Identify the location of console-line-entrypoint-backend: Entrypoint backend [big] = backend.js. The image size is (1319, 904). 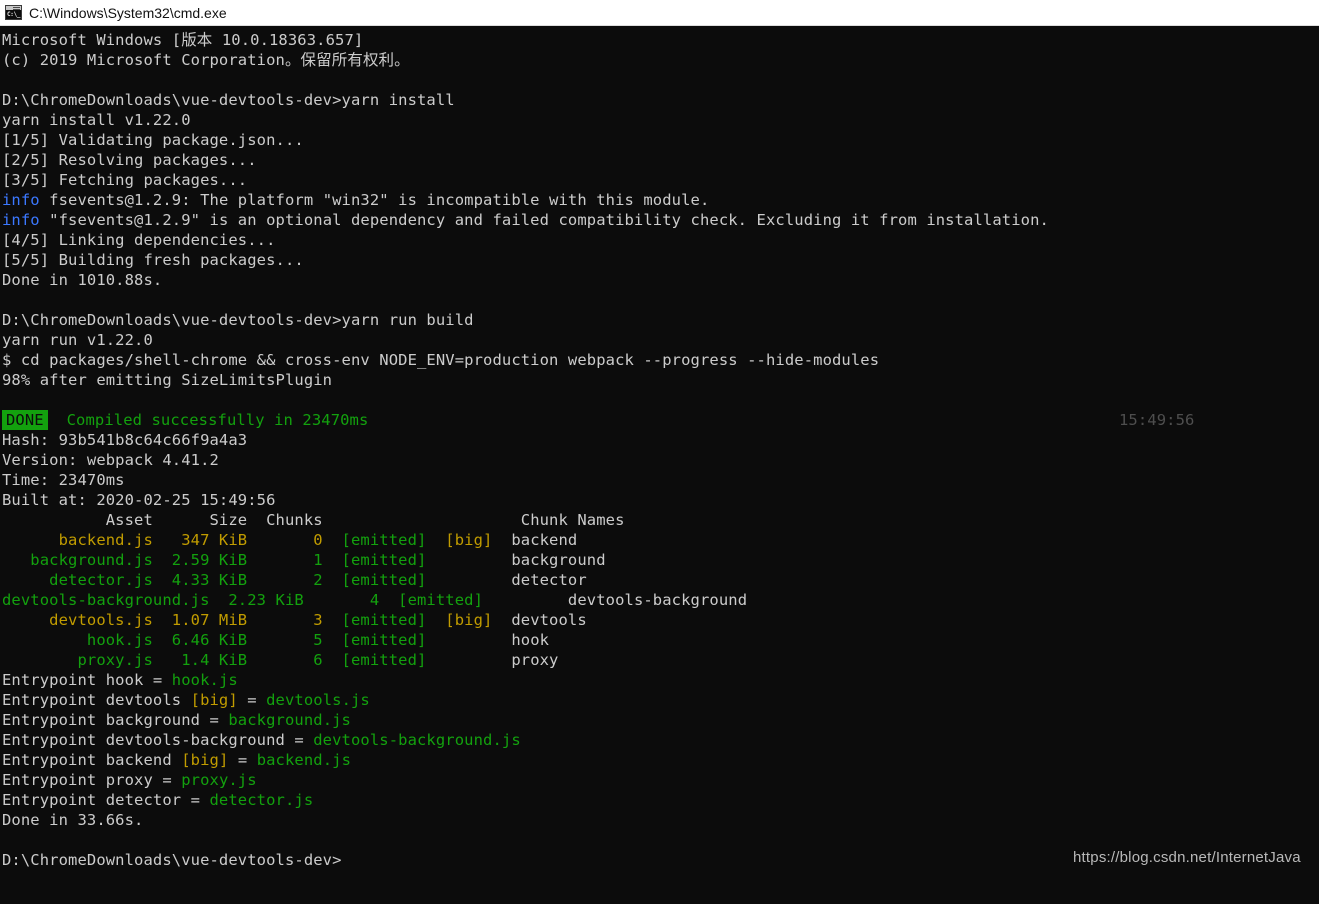
(660, 760).